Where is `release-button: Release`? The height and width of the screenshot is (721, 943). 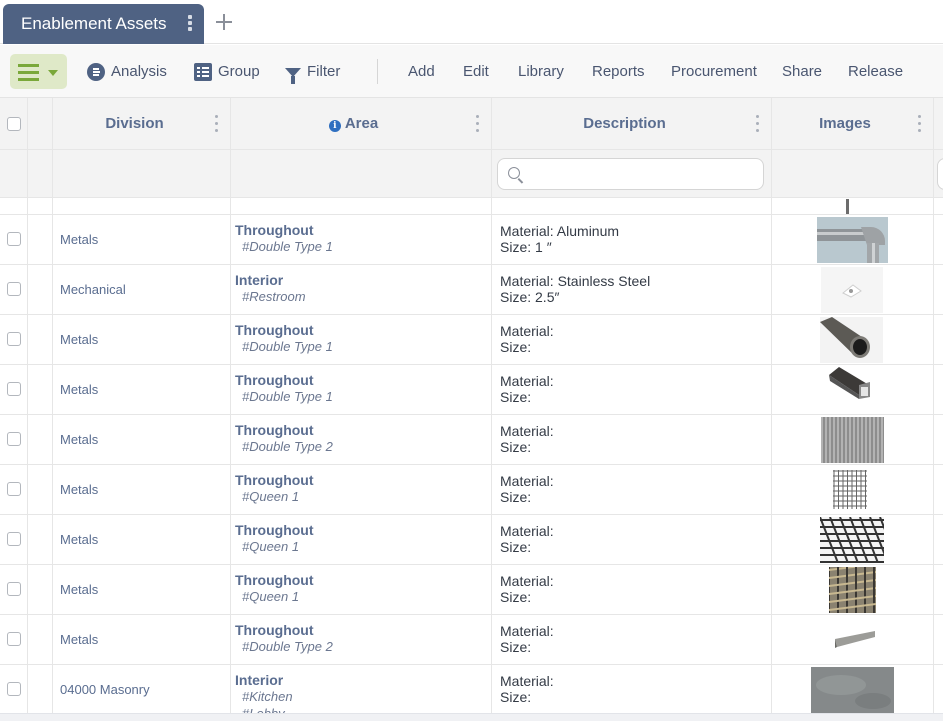
release-button: Release is located at coordinates (875, 71).